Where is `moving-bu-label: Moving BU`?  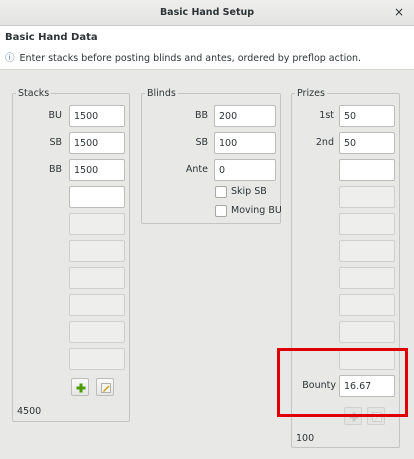 moving-bu-label: Moving BU is located at coordinates (256, 210).